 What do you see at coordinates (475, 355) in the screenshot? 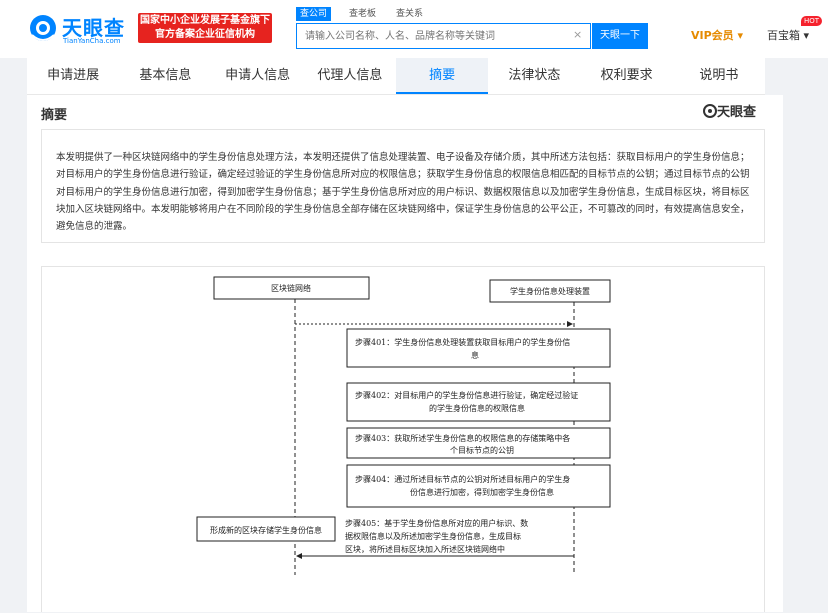
I see `step-401-line-2: 息` at bounding box center [475, 355].